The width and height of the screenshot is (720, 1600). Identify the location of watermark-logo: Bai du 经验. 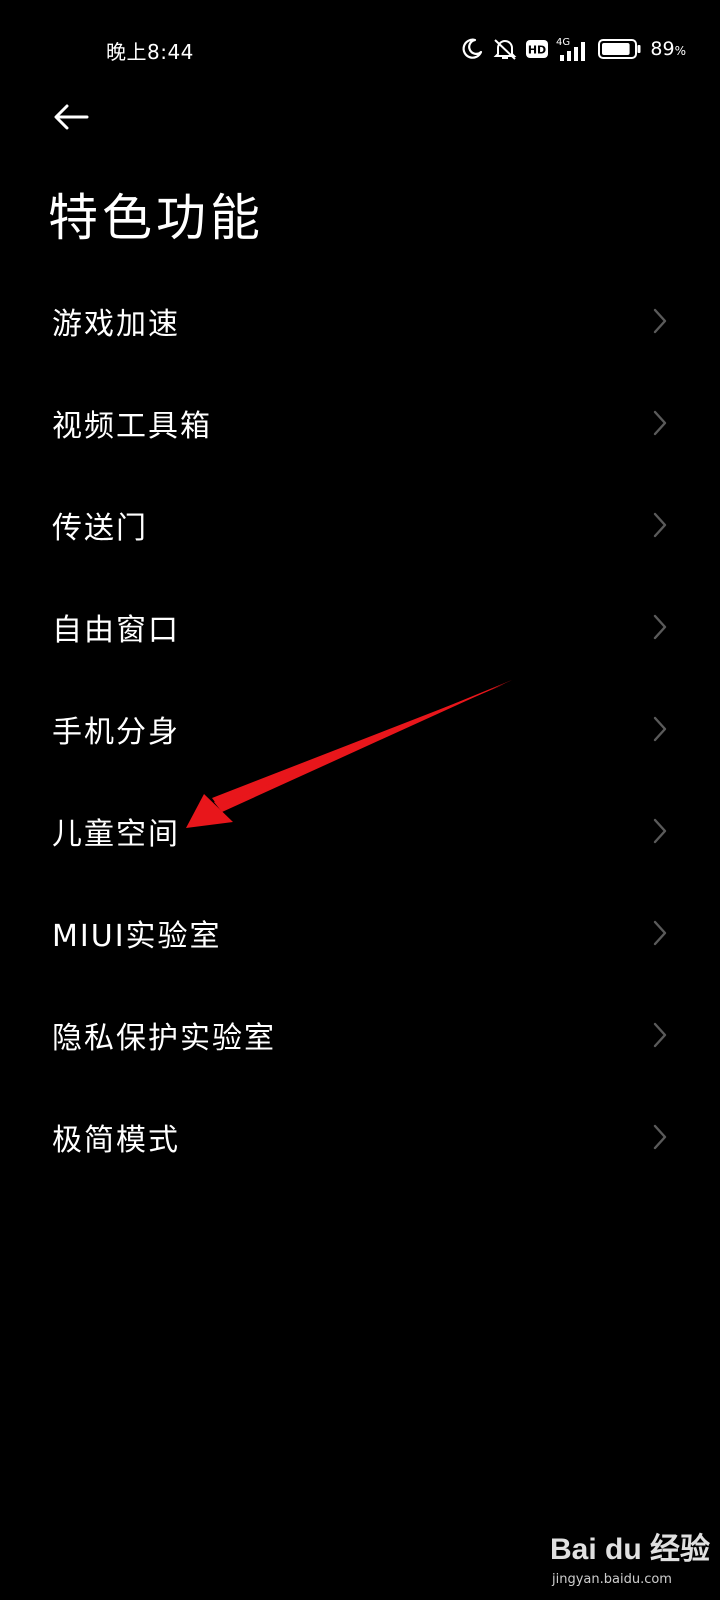
(630, 1549).